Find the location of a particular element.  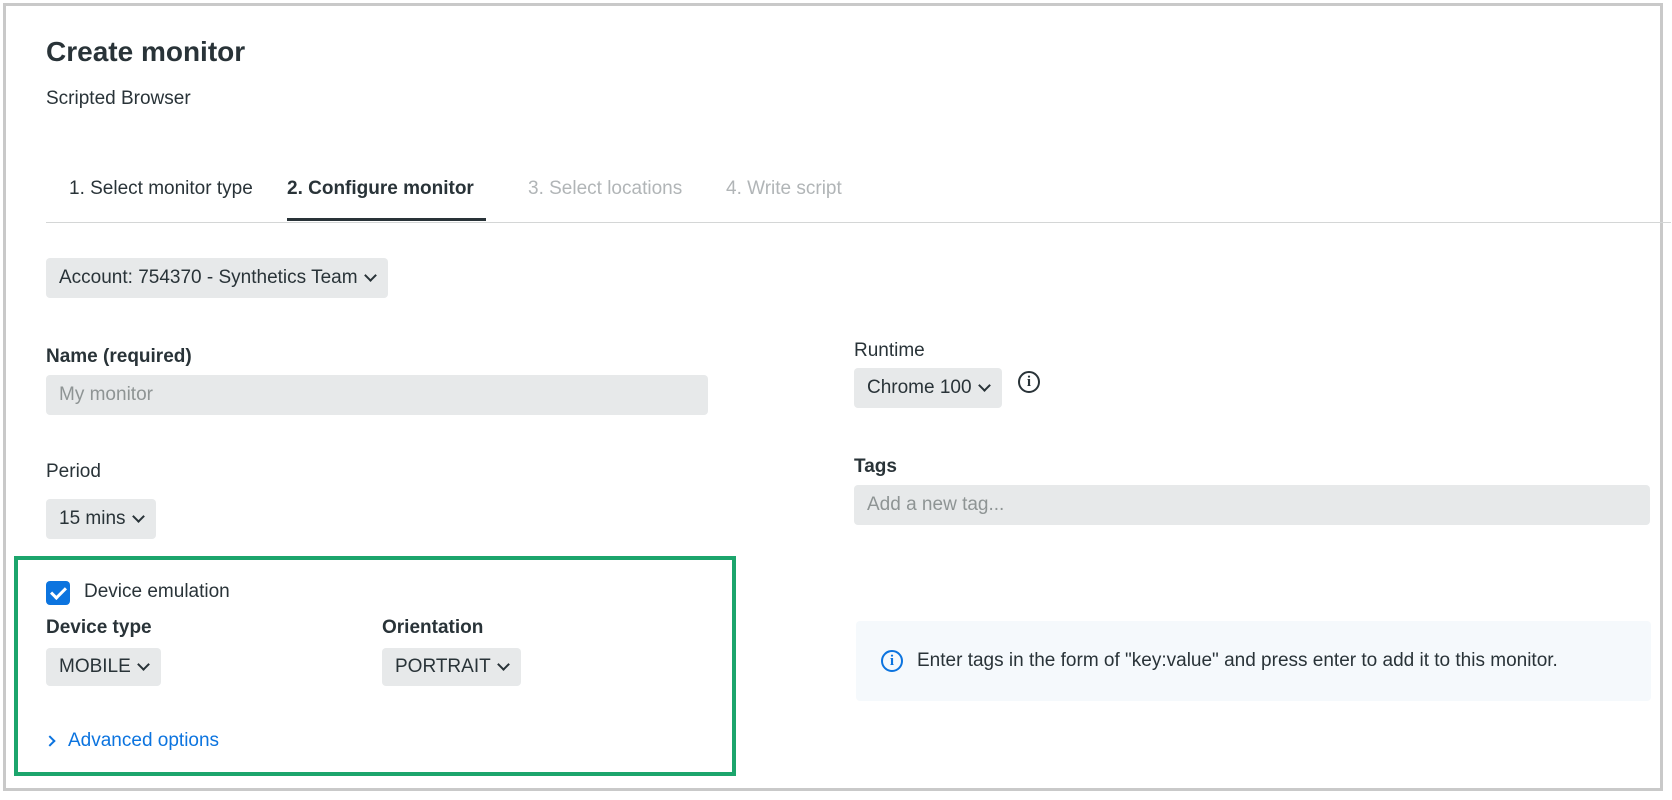

runtime-info-icon: i is located at coordinates (1029, 382).